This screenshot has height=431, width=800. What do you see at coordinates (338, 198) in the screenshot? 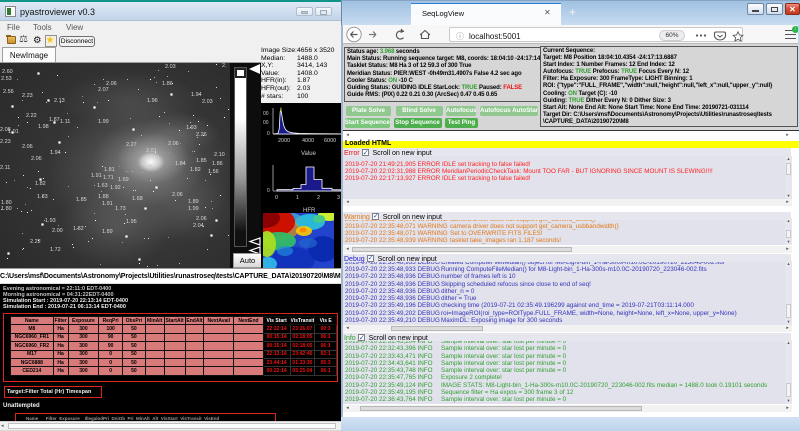
I see `svg-text: 3` at bounding box center [338, 198].